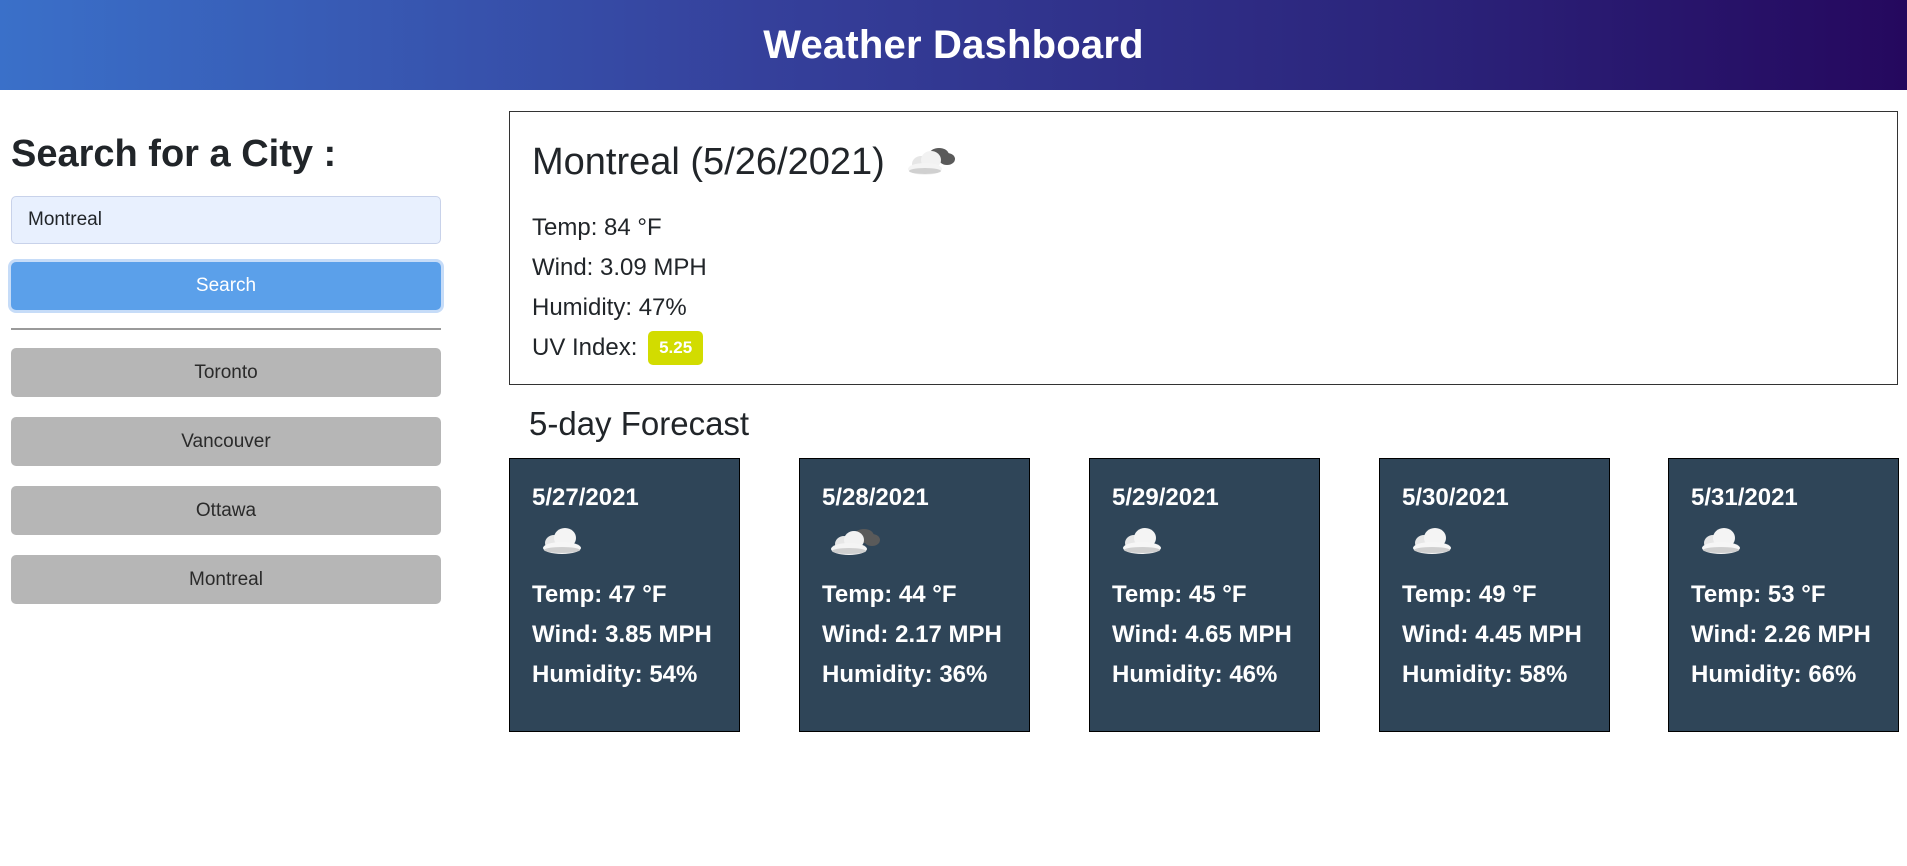 The height and width of the screenshot is (866, 1907). Describe the element at coordinates (226, 329) in the screenshot. I see `divider` at that location.